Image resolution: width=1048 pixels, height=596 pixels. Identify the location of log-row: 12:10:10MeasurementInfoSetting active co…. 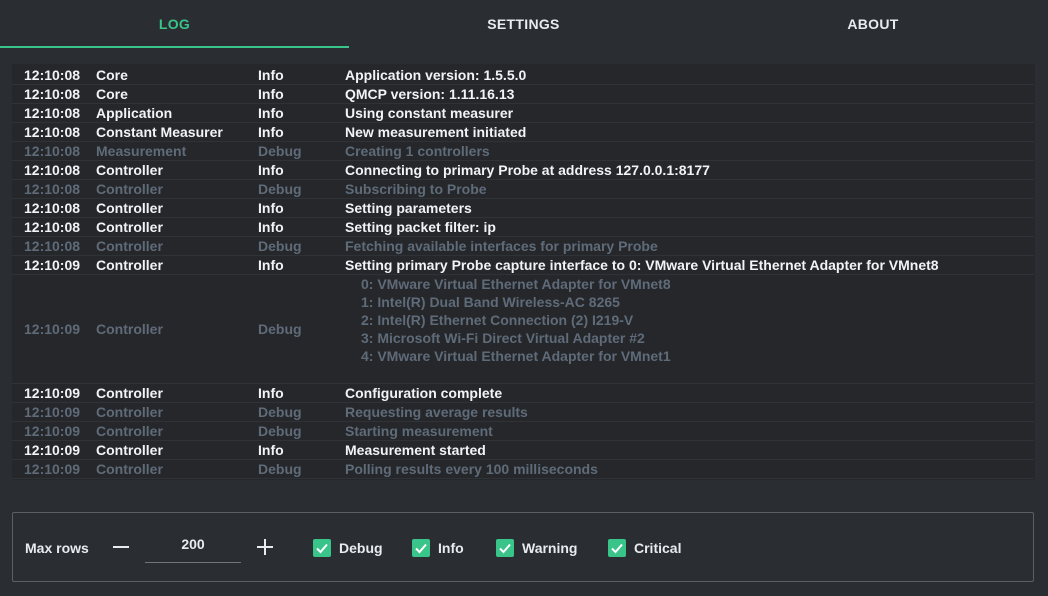
(523, 479).